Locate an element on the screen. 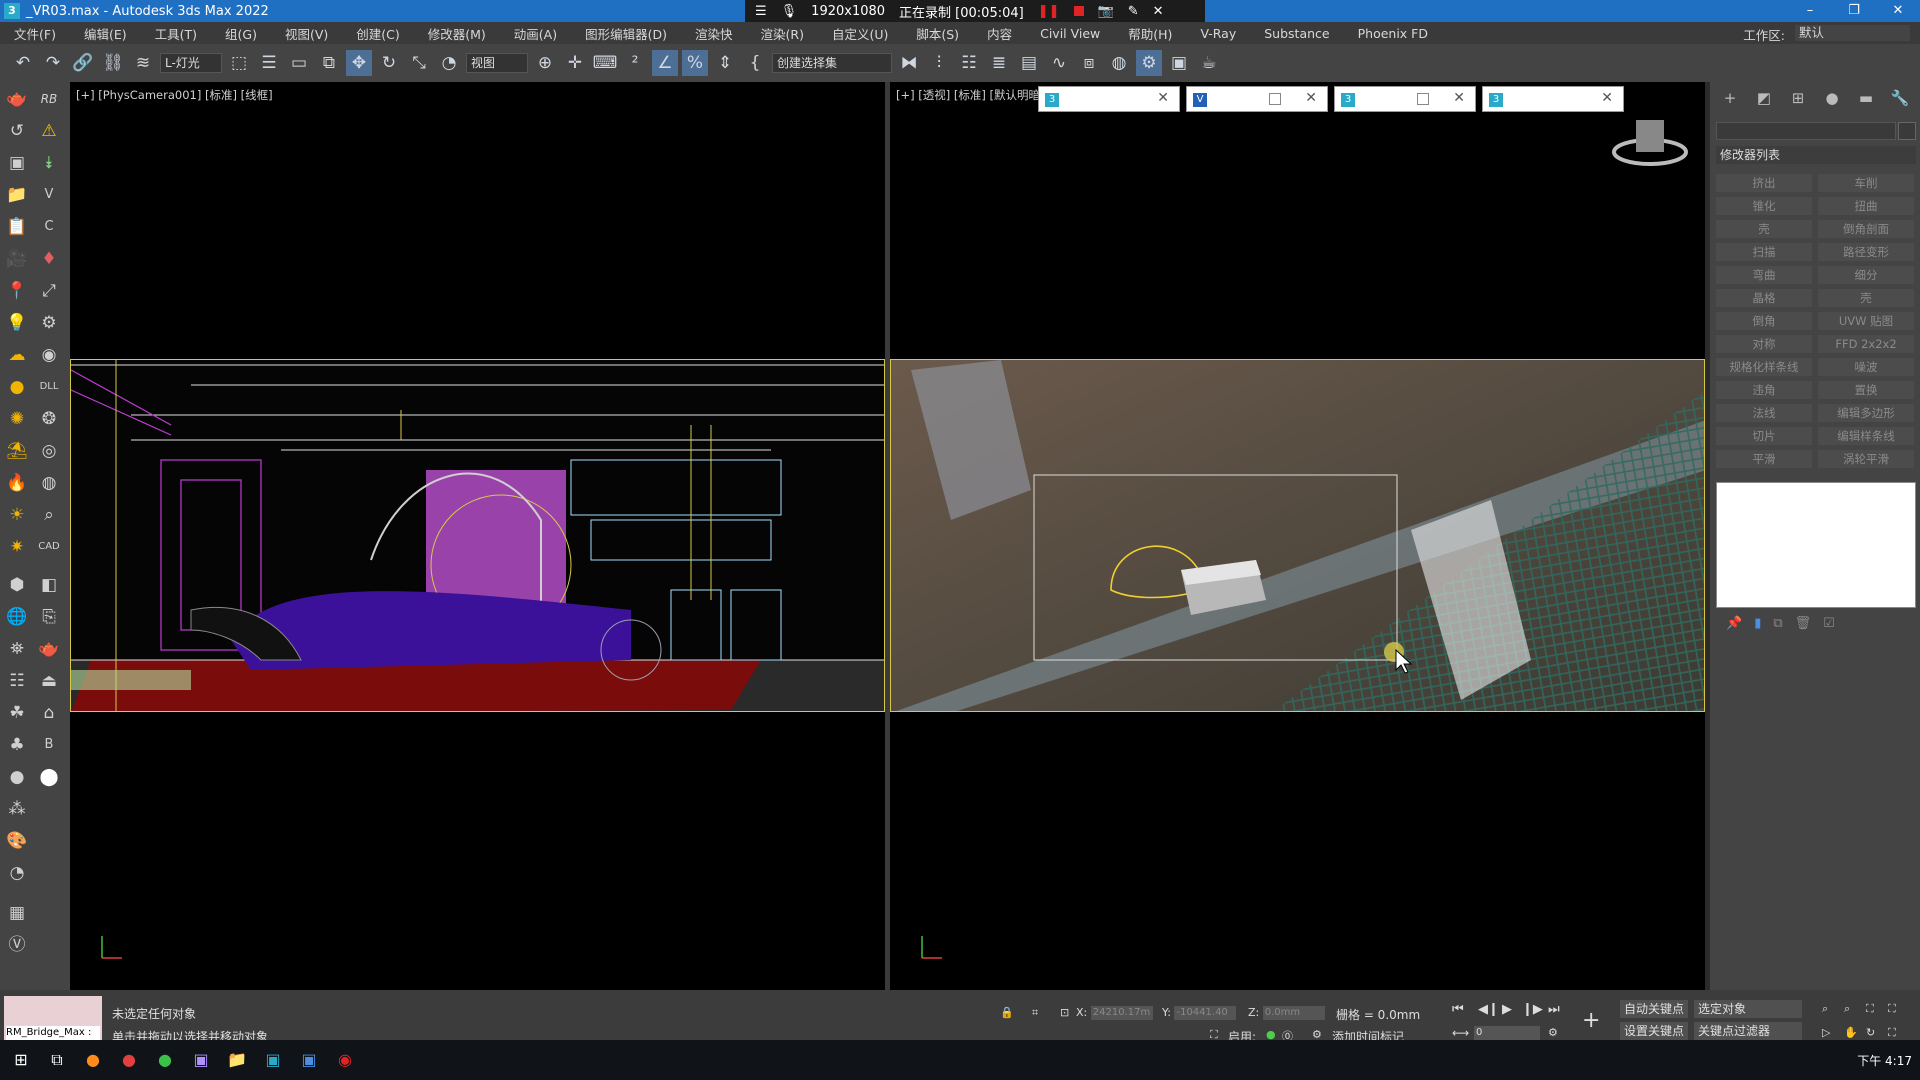 Image resolution: width=1920 pixels, height=1080 pixels. modifier-button: 扫描 is located at coordinates (1764, 252).